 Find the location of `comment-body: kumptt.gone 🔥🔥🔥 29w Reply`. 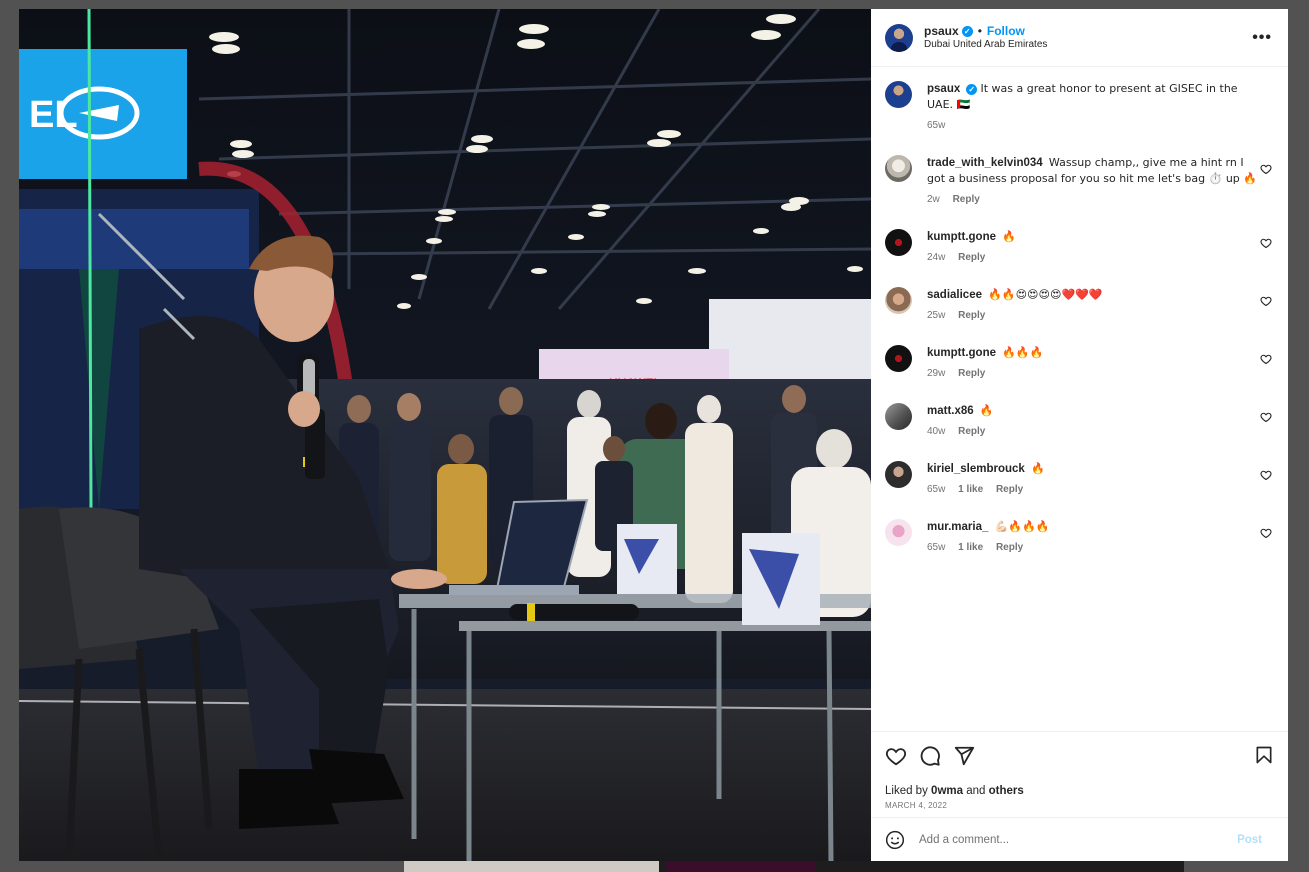

comment-body: kumptt.gone 🔥🔥🔥 29w Reply is located at coordinates (1092, 363).